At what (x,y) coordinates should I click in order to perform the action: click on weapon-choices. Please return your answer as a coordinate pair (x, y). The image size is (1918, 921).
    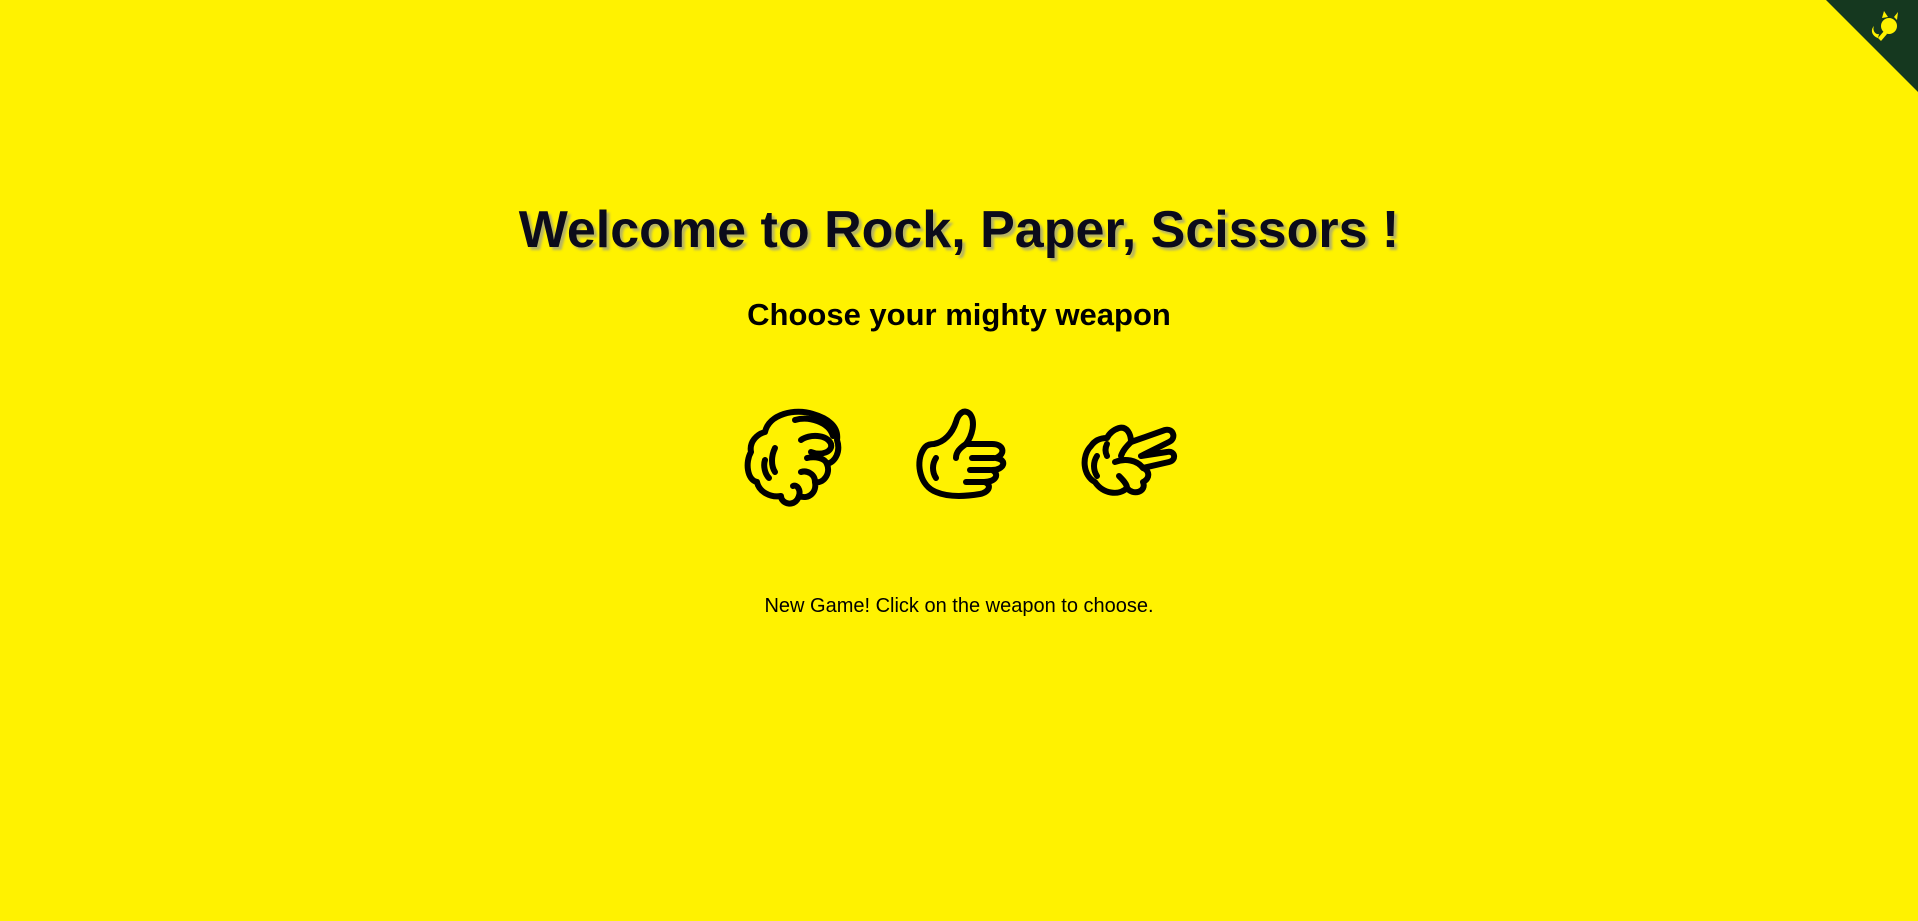
    Looking at the image, I should click on (959, 455).